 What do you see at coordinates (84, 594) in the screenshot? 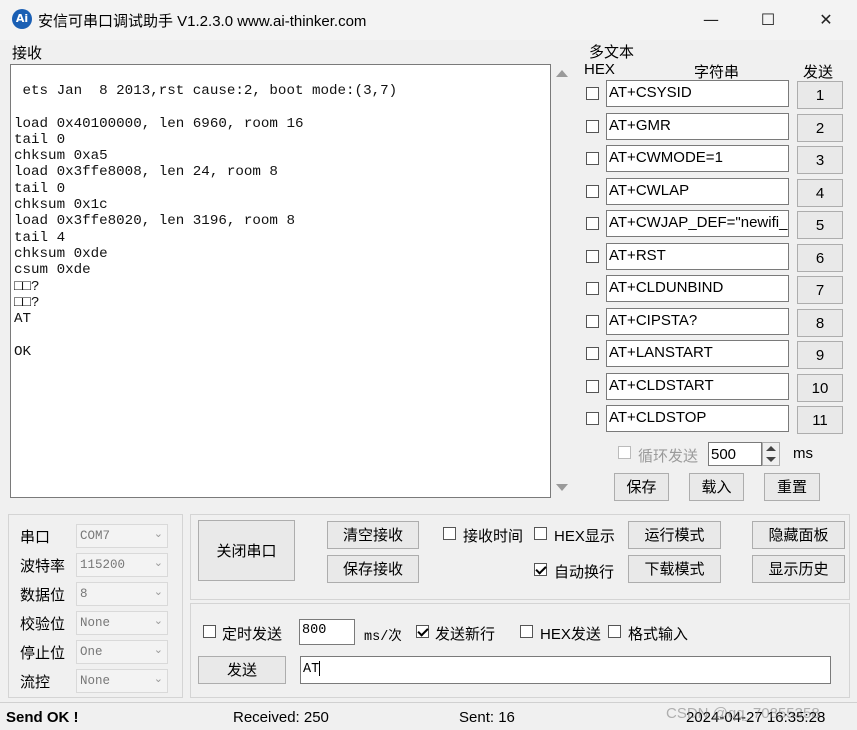
I see `port-field-value: 8` at bounding box center [84, 594].